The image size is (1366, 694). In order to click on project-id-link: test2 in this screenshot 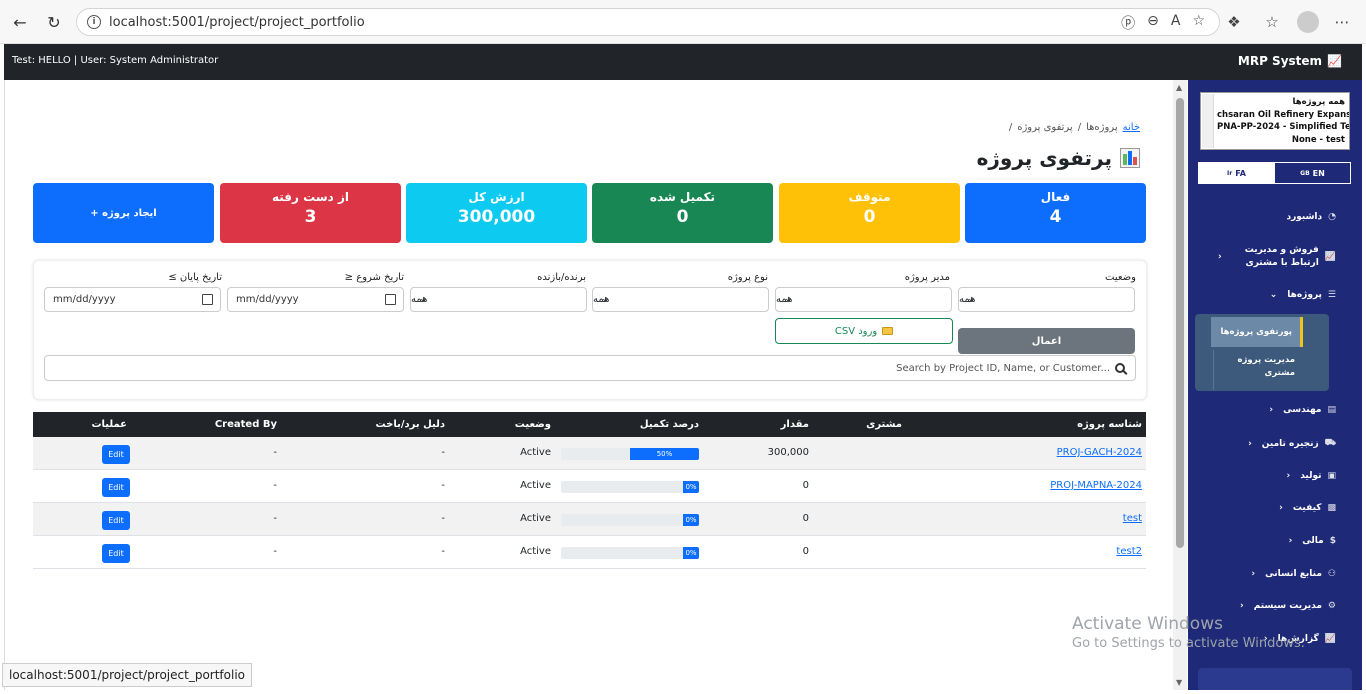, I will do `click(1129, 551)`.